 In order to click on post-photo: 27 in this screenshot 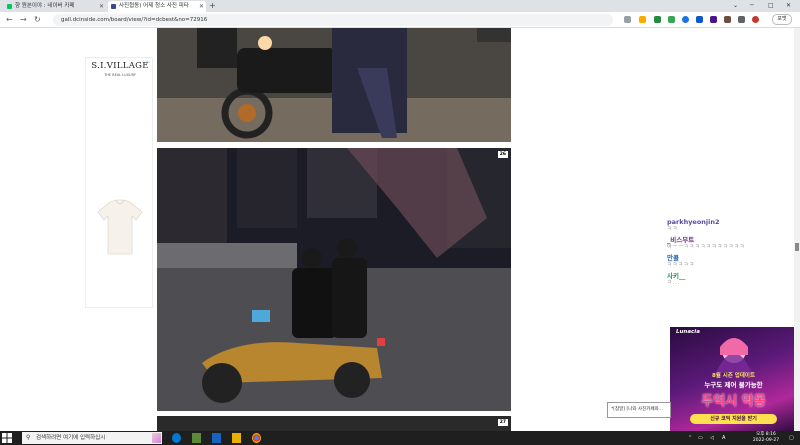, I will do `click(334, 423)`.